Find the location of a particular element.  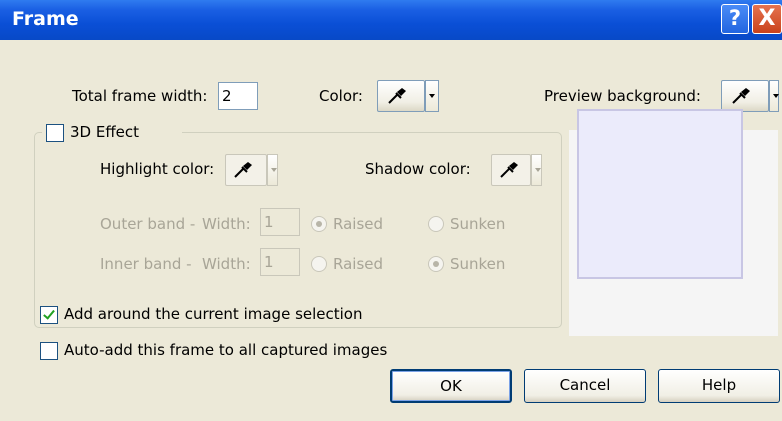

outer-band-raised-label: Raised is located at coordinates (358, 224).